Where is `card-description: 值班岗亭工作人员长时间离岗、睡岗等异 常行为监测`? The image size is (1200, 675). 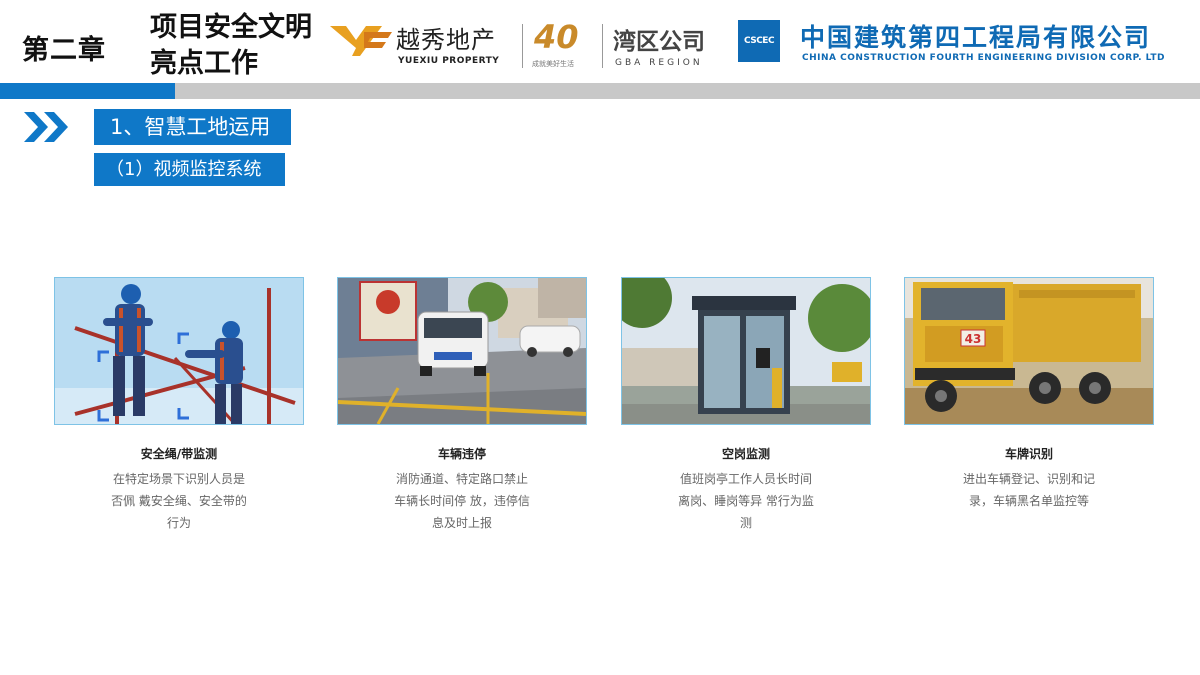
card-description: 值班岗亭工作人员长时间离岗、睡岗等异 常行为监测 is located at coordinates (746, 501).